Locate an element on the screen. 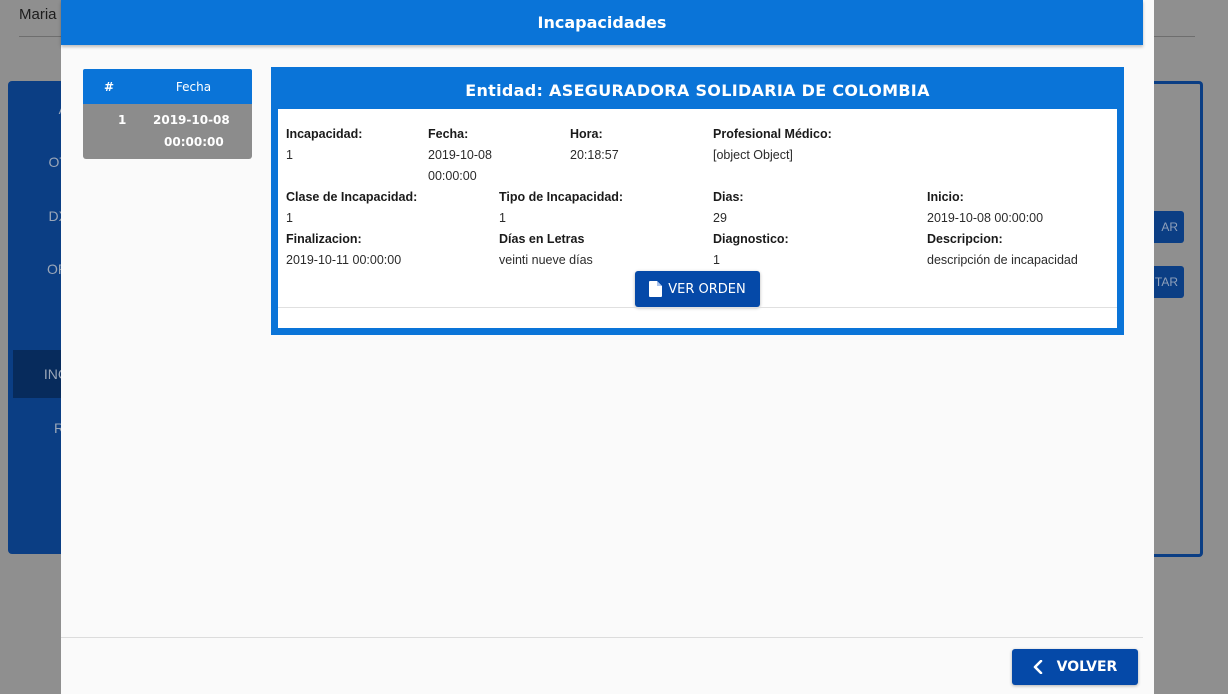  field-label: Diagnostico: is located at coordinates (751, 239).